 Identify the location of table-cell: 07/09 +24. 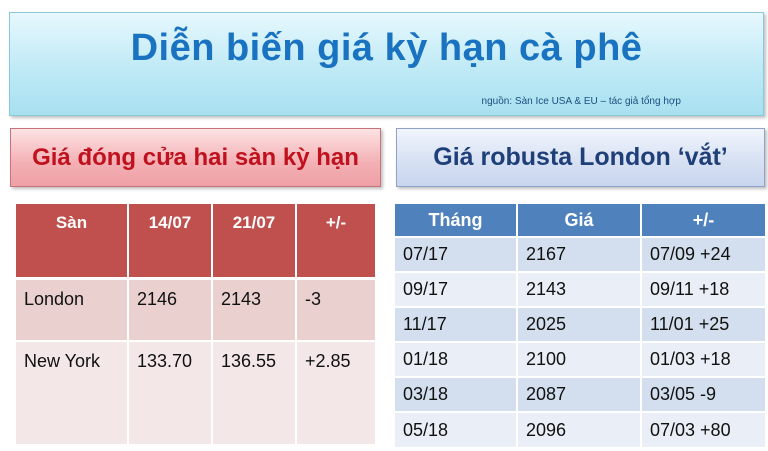
(703, 254).